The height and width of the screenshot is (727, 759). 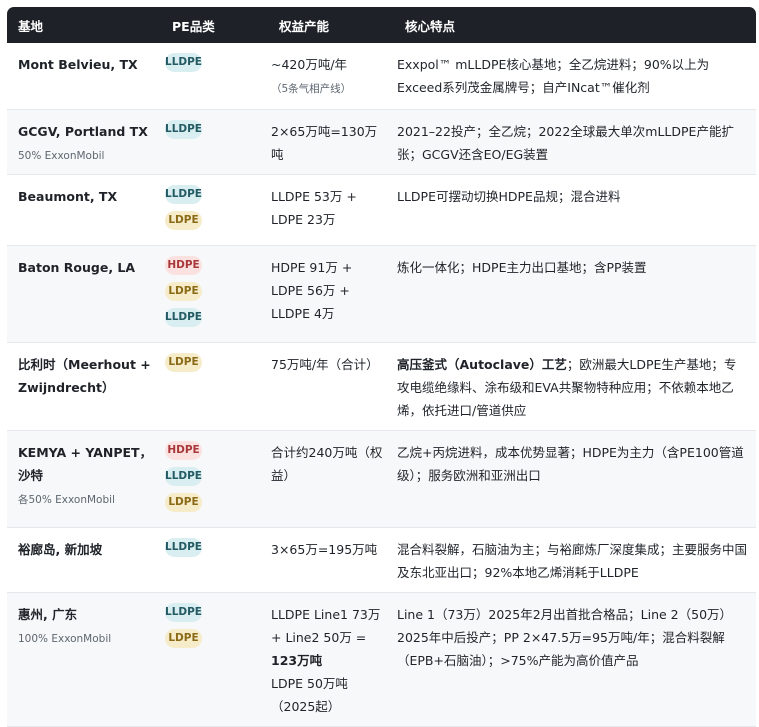 What do you see at coordinates (331, 387) in the screenshot?
I see `capacity-cell: 75万吨/年（合计）` at bounding box center [331, 387].